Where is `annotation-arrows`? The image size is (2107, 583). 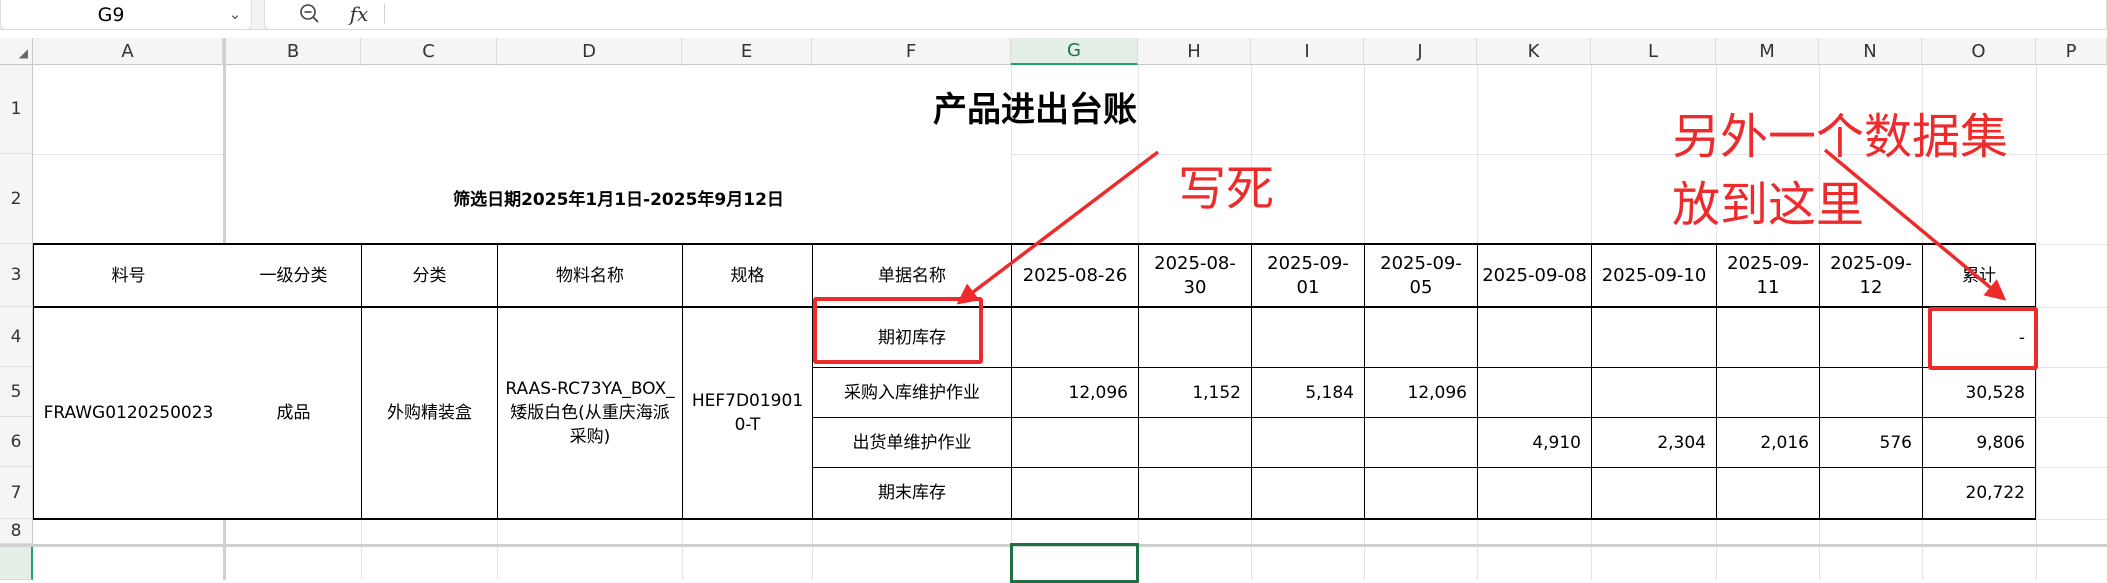
annotation-arrows is located at coordinates (1481, 226).